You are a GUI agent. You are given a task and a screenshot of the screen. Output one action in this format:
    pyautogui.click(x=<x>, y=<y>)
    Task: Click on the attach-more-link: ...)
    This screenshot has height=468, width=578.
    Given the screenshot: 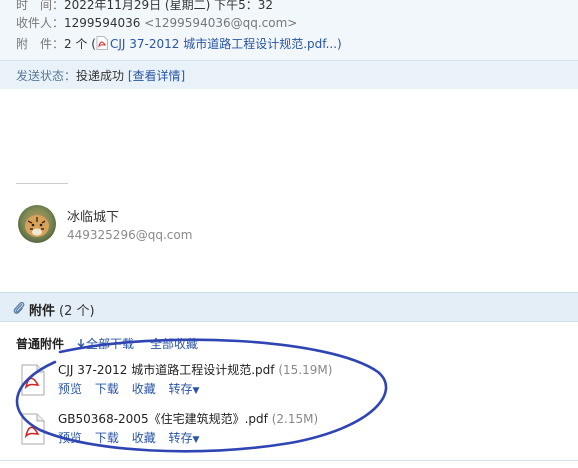 What is the action you would take?
    pyautogui.click(x=334, y=44)
    